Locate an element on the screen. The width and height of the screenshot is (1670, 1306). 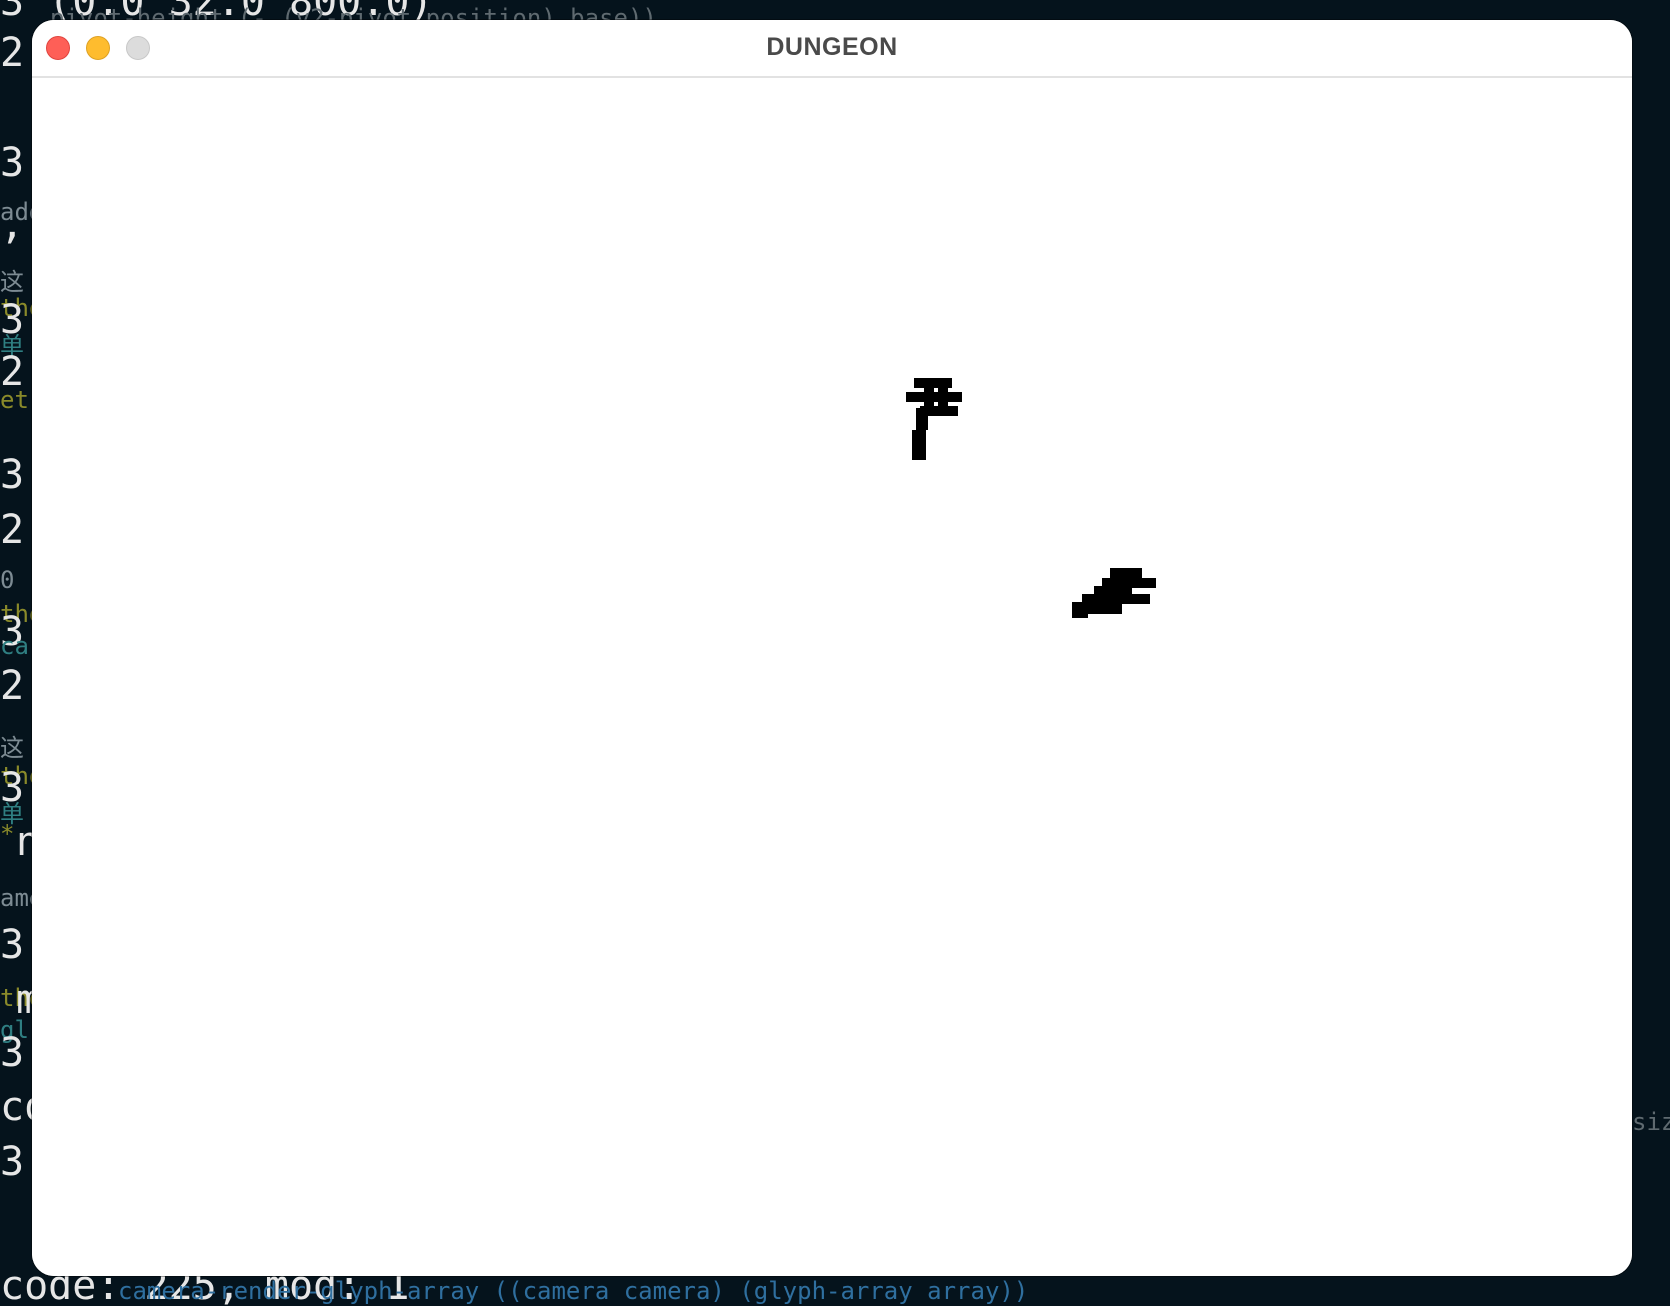
bg-gutter-13: 0 is located at coordinates (7, 580).